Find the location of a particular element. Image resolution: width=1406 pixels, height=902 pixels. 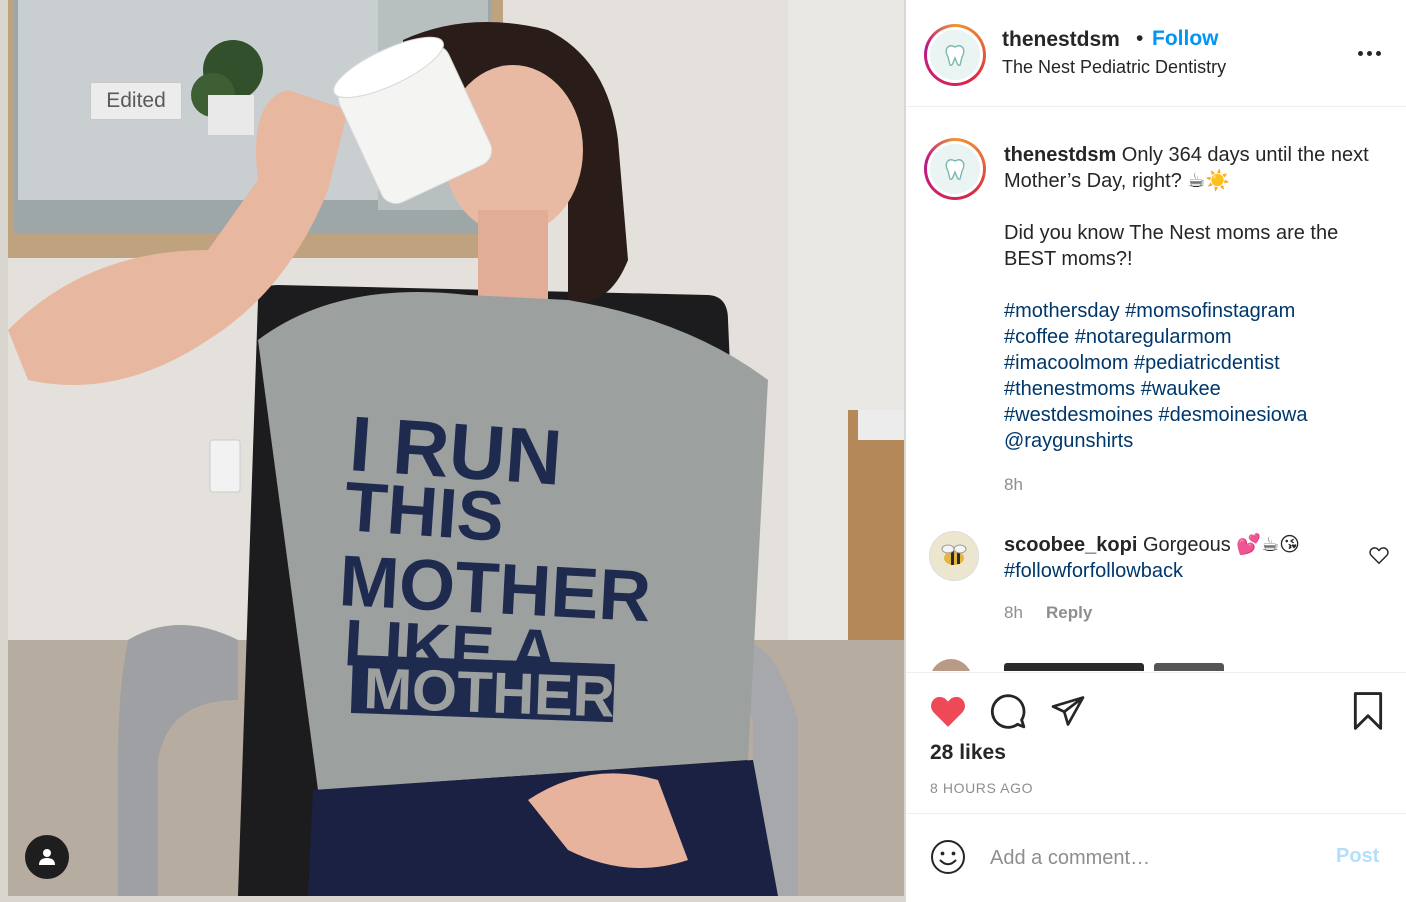

user-icon is located at coordinates (47, 857).